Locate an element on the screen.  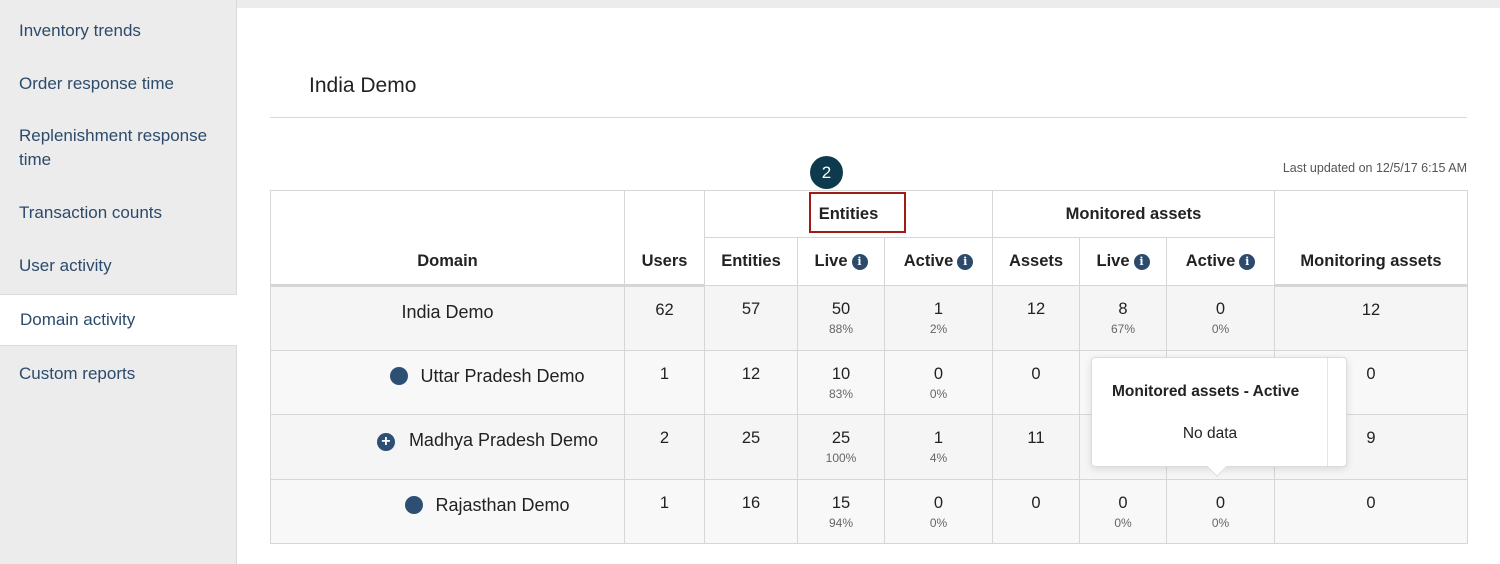
sidebar-item-domain-activity: Domain activity is located at coordinates (119, 320).